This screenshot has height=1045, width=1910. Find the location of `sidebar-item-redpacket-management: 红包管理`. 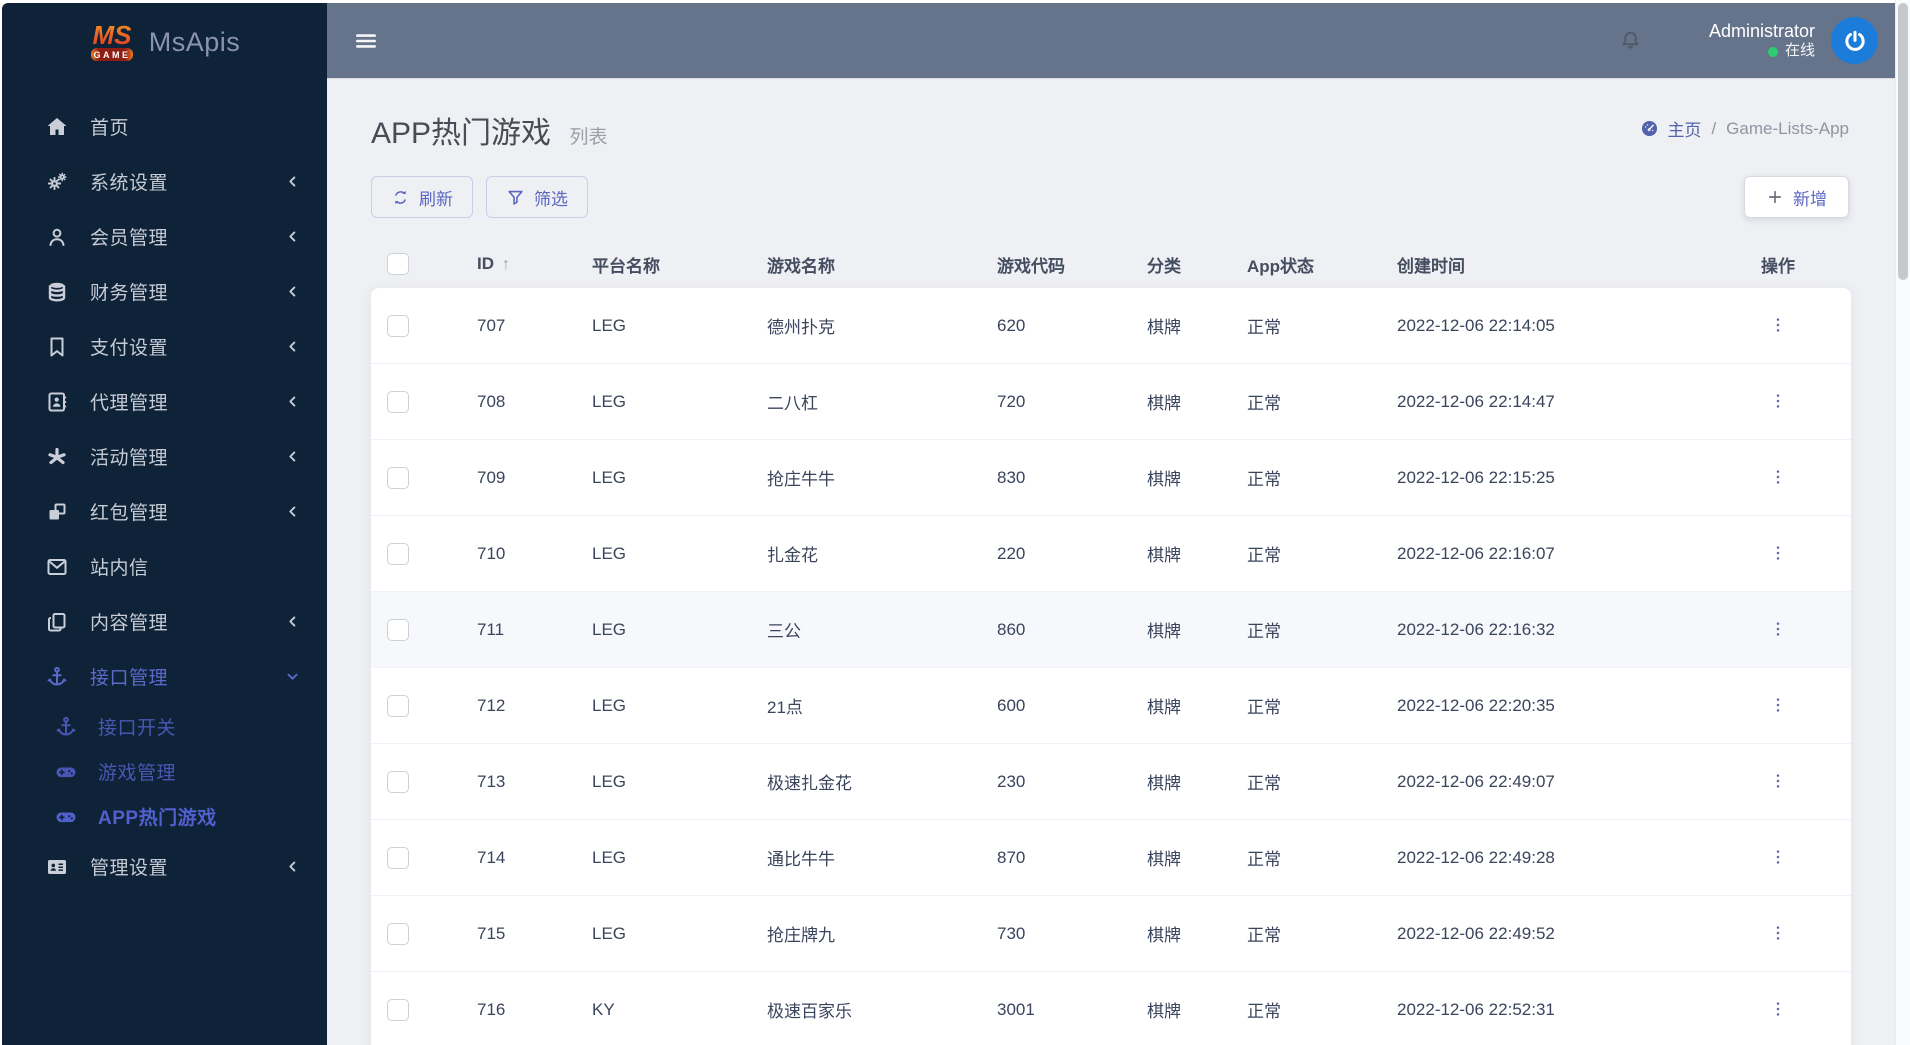

sidebar-item-redpacket-management: 红包管理 is located at coordinates (164, 511).